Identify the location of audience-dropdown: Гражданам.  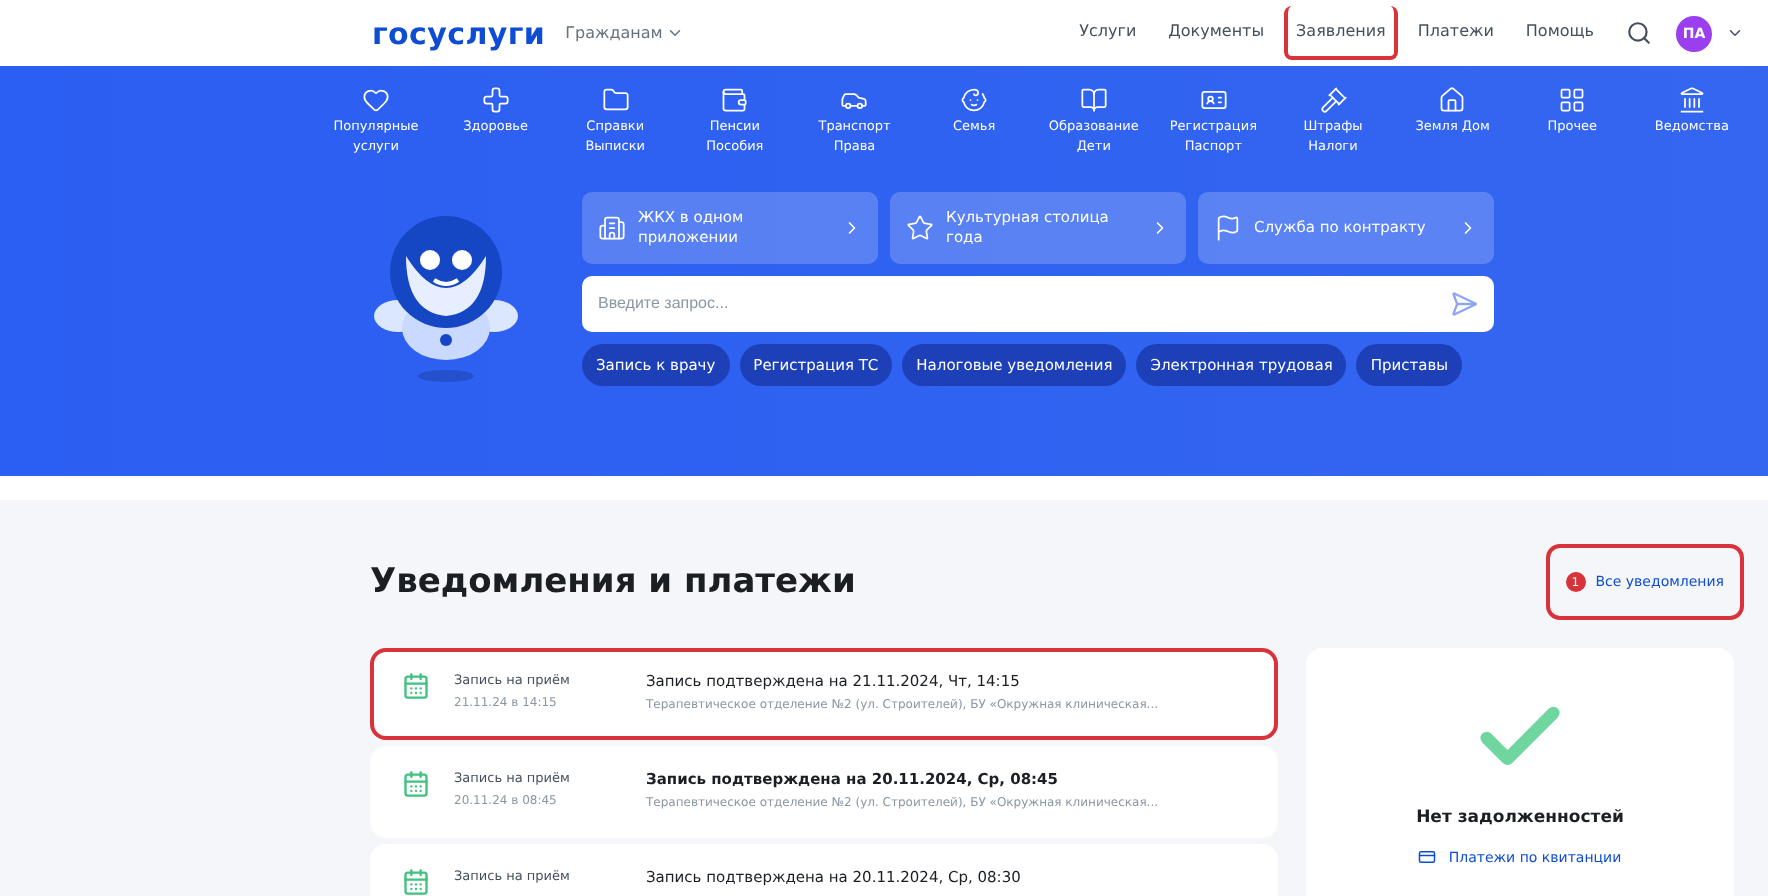
(625, 33).